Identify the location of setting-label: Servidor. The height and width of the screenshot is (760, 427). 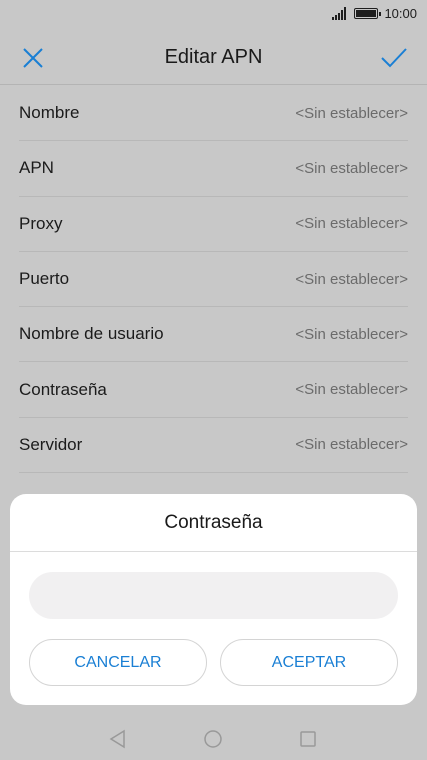
(51, 444).